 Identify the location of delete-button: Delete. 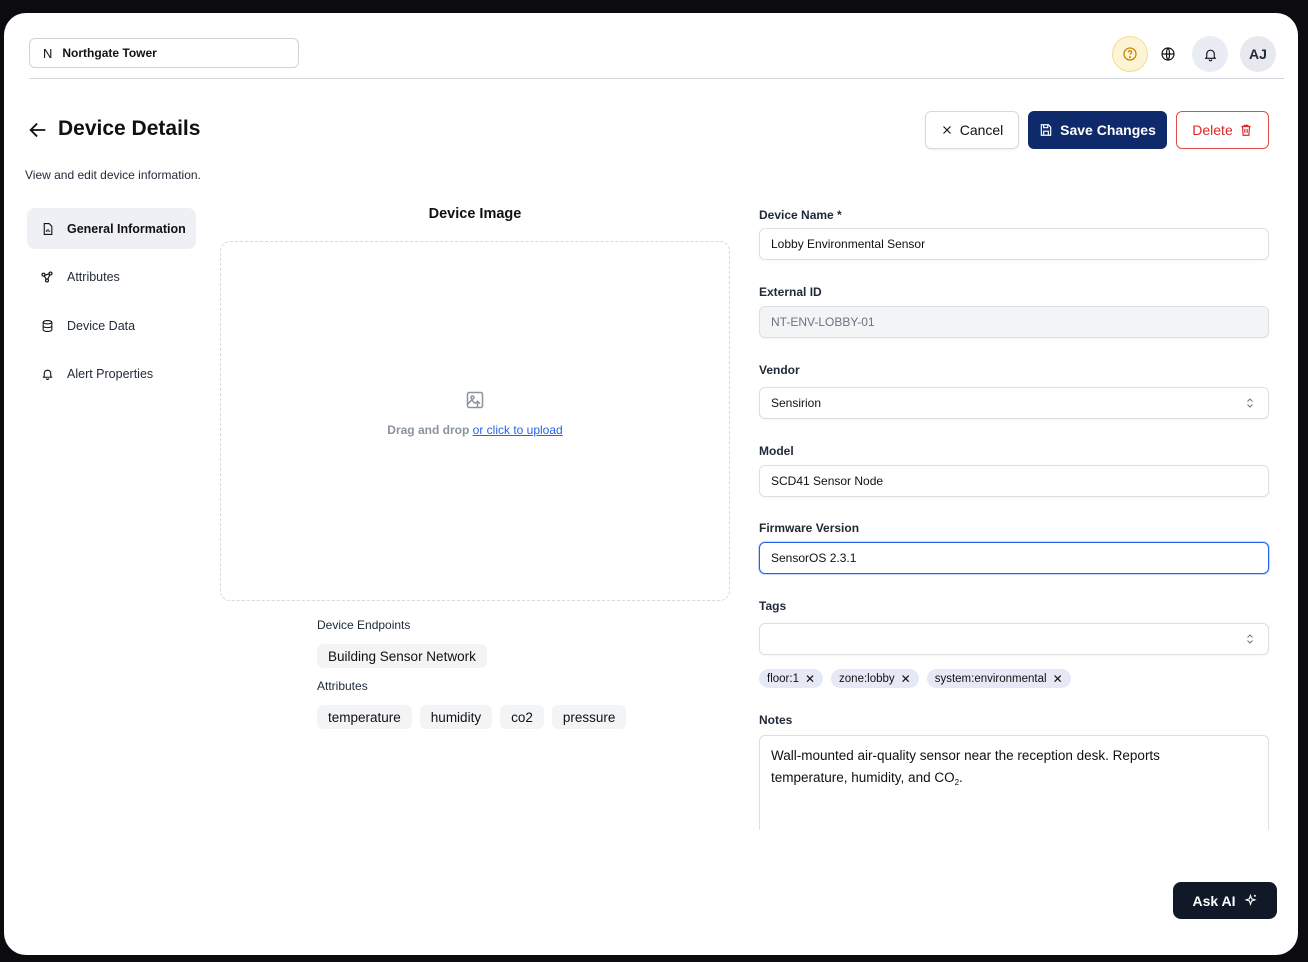
(1222, 130).